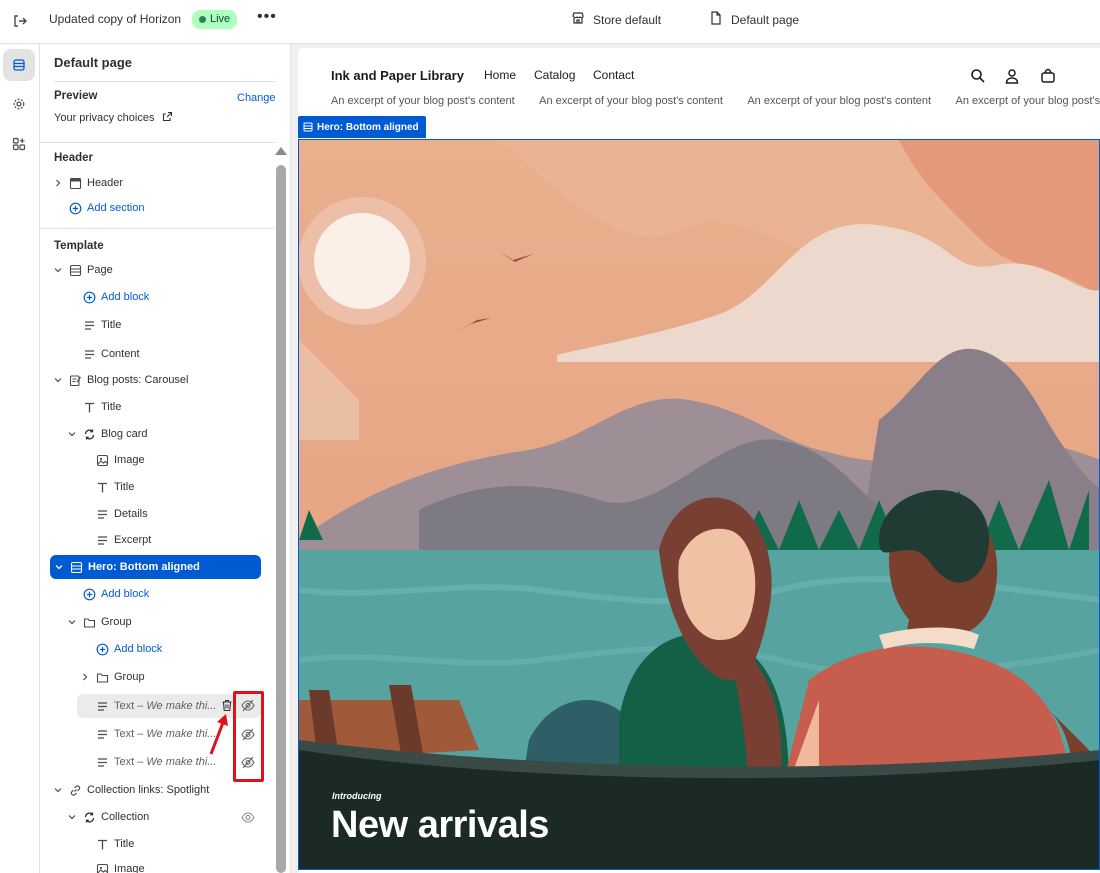  What do you see at coordinates (148, 790) in the screenshot?
I see `tree-item-label: Collection links: Spotlight` at bounding box center [148, 790].